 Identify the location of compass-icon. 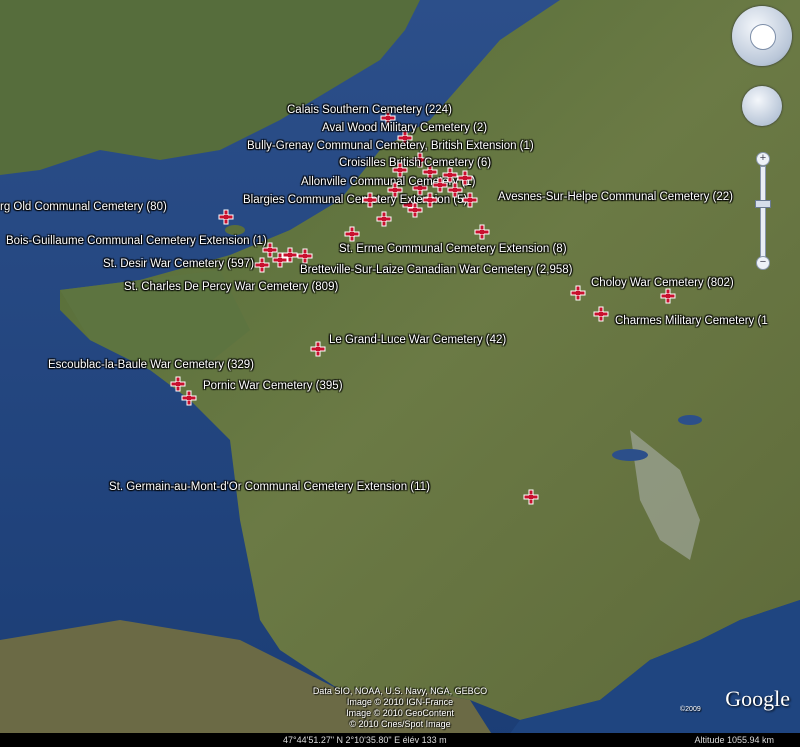
(762, 36).